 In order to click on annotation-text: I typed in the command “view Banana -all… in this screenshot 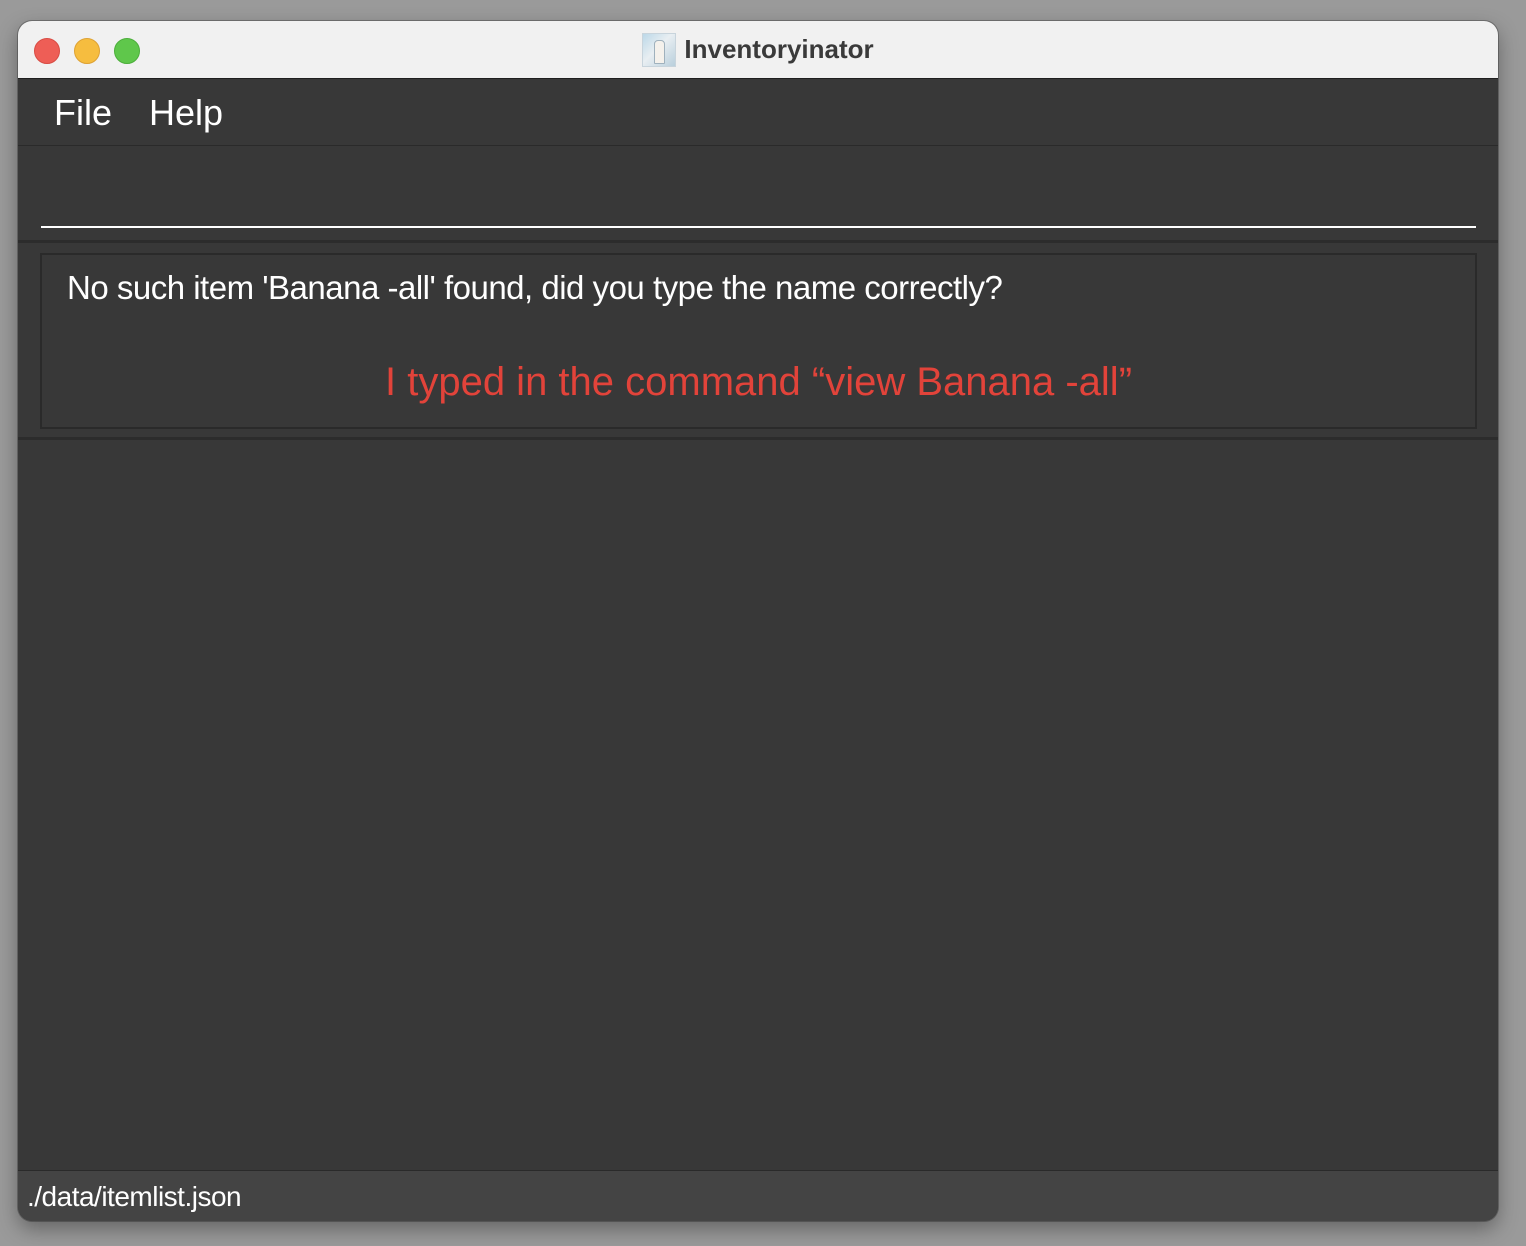, I will do `click(758, 382)`.